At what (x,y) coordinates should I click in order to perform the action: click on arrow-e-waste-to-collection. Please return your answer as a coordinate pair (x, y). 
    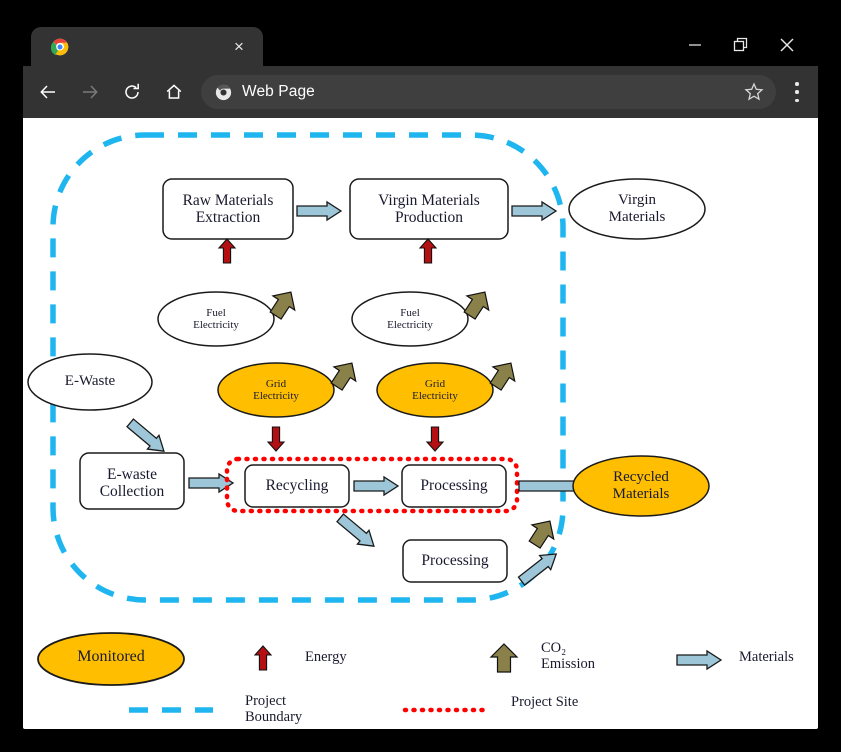
    Looking at the image, I should click on (147, 437).